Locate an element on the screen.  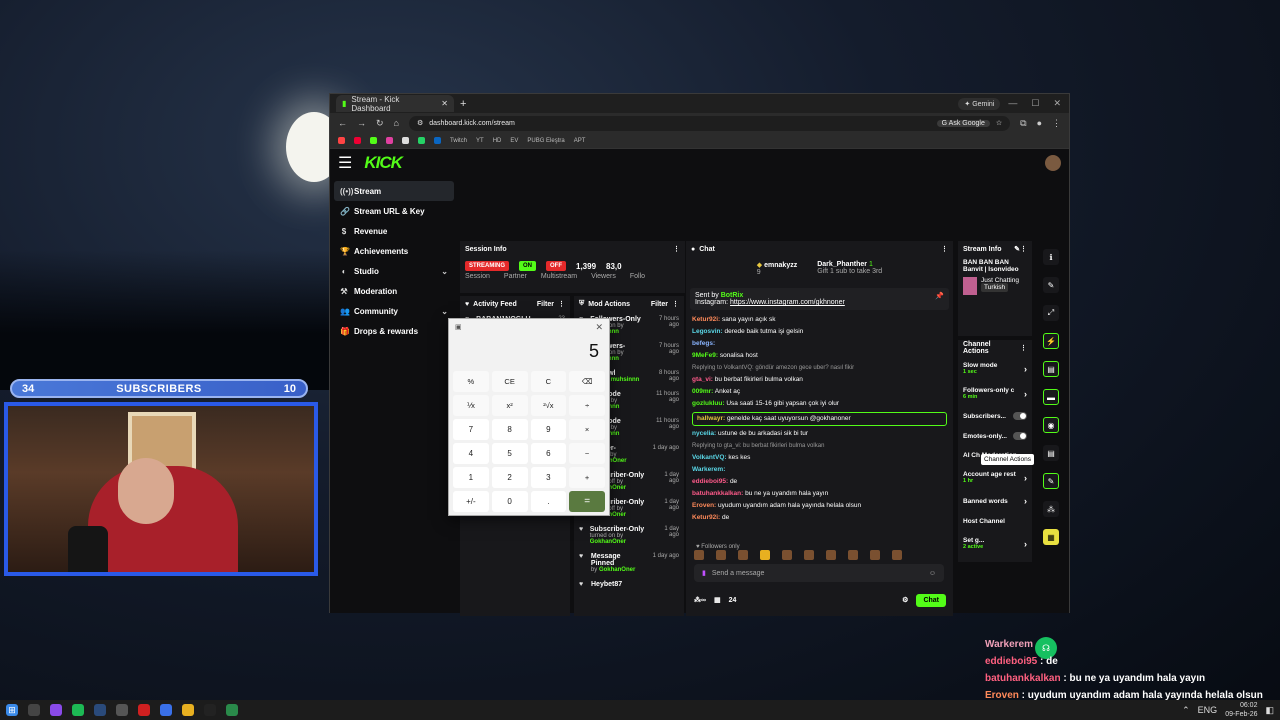
bookmark-pubg: PUBG Eleştra is located at coordinates (545, 141).